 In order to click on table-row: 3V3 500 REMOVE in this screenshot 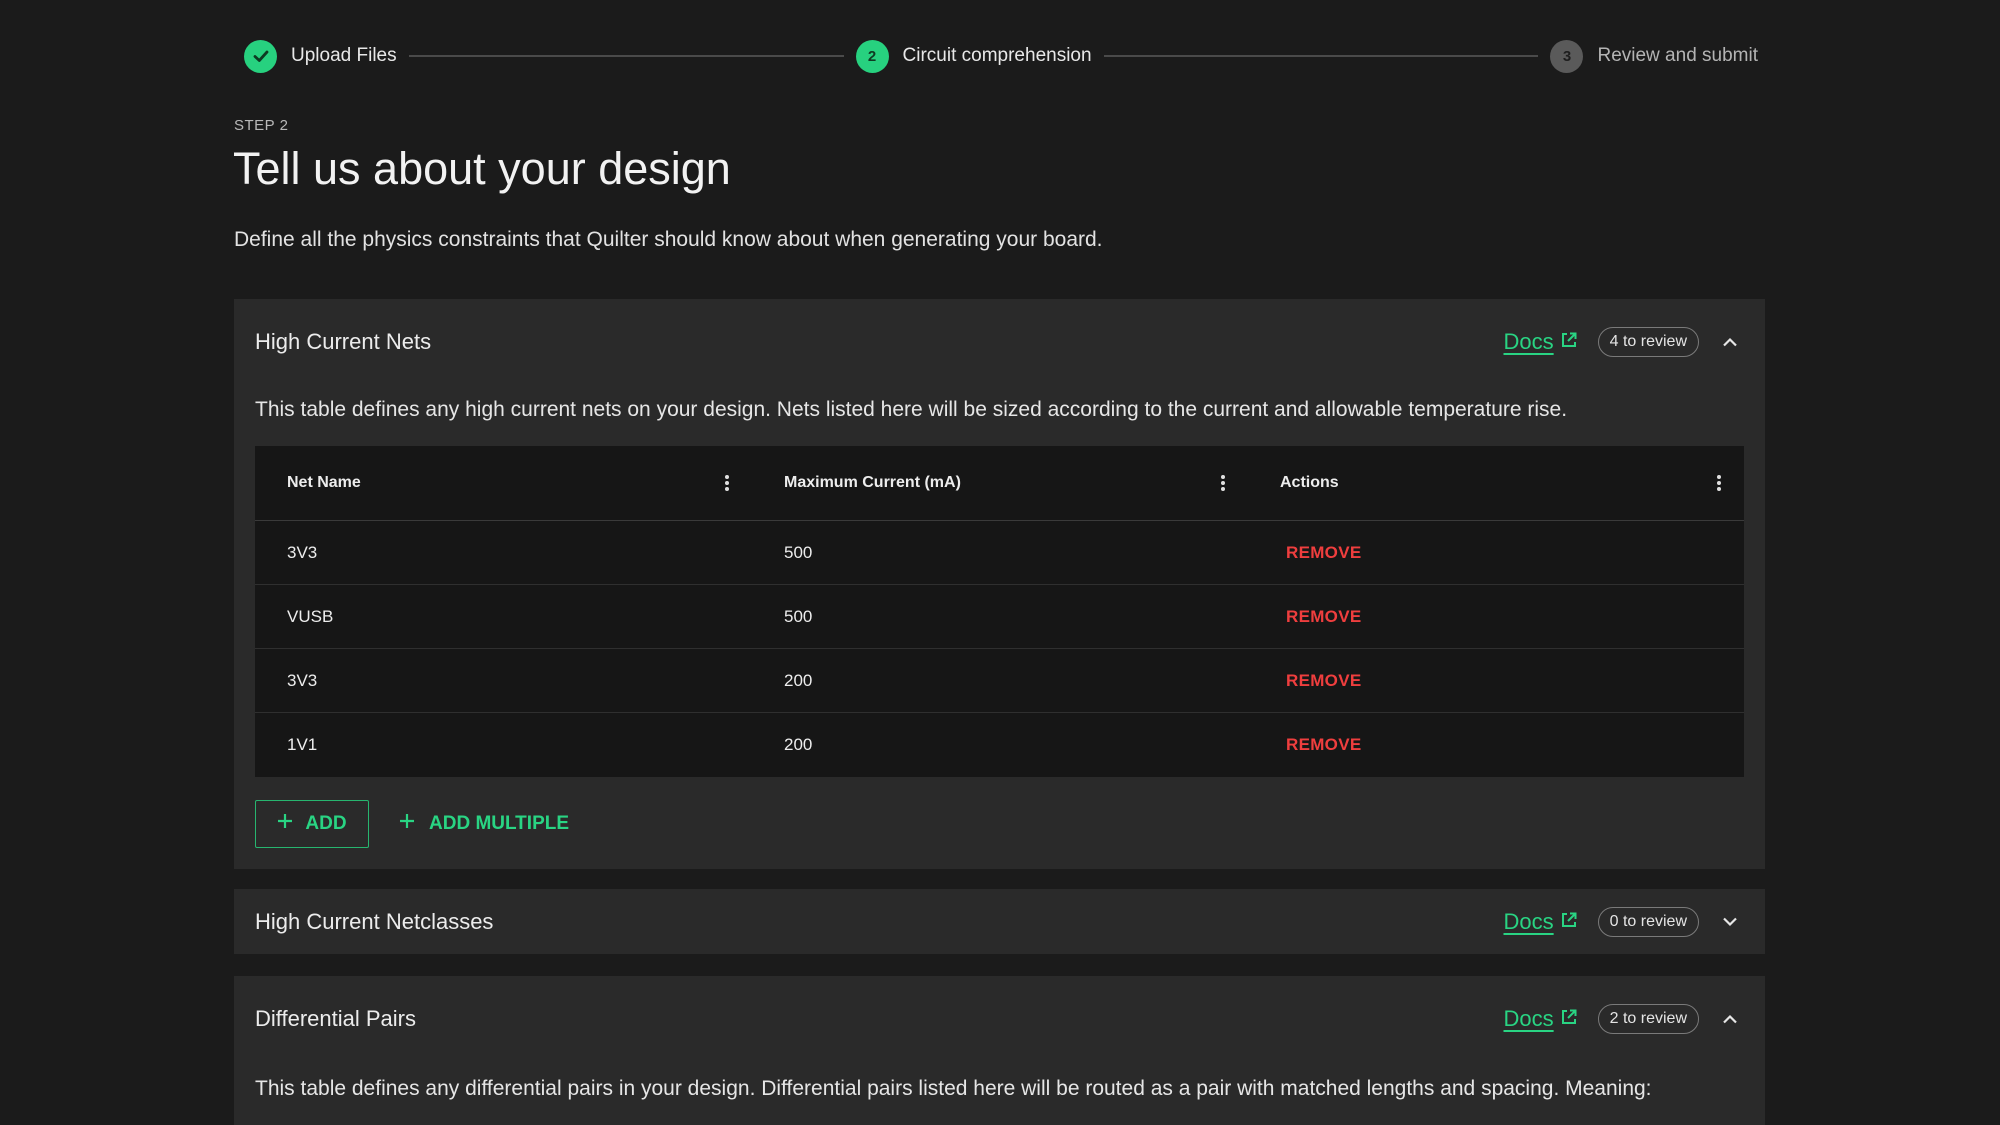, I will do `click(999, 553)`.